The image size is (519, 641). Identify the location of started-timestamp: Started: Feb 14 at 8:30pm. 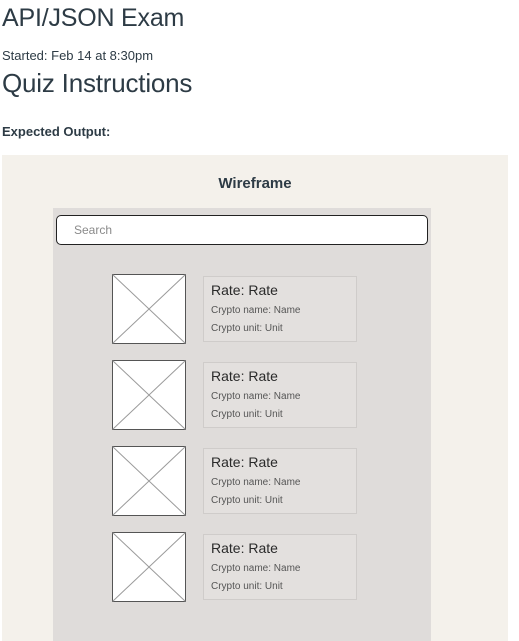
(78, 55).